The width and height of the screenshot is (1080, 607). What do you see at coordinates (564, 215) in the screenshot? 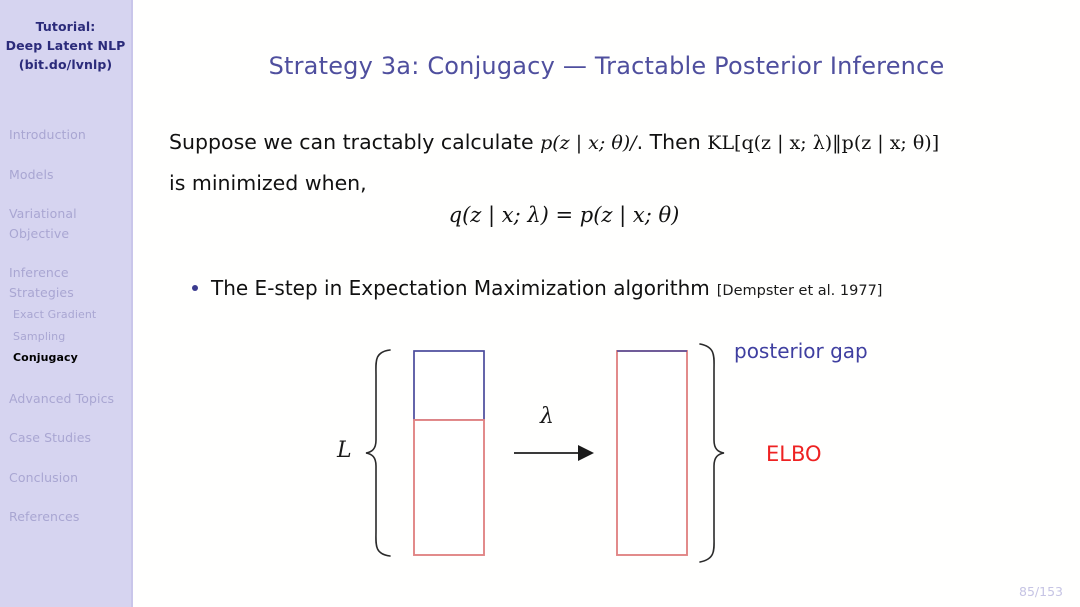
I see `display-equation: q(z | x; λ) = p(z | x; θ)` at bounding box center [564, 215].